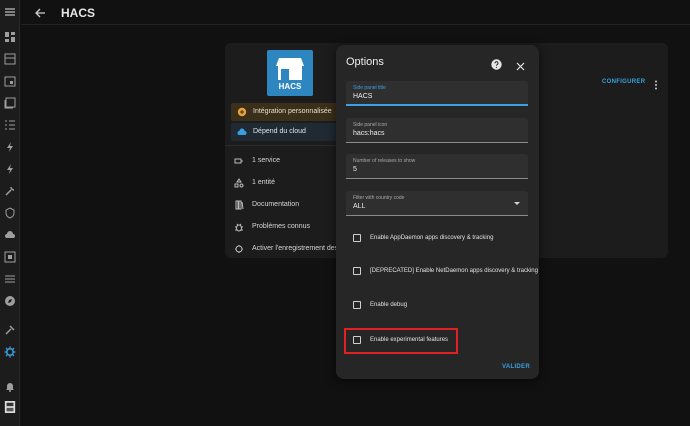  I want to click on menu-icon, so click(10, 12).